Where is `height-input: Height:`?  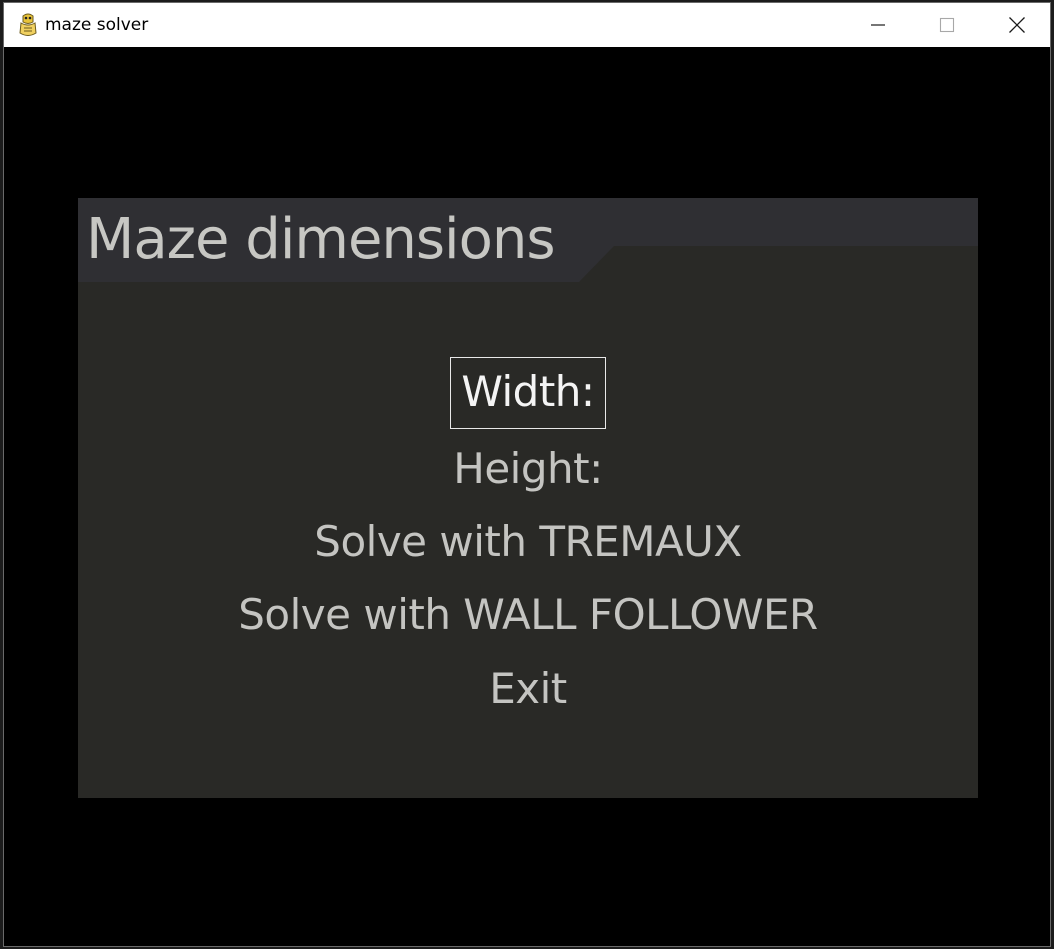 height-input: Height: is located at coordinates (528, 469).